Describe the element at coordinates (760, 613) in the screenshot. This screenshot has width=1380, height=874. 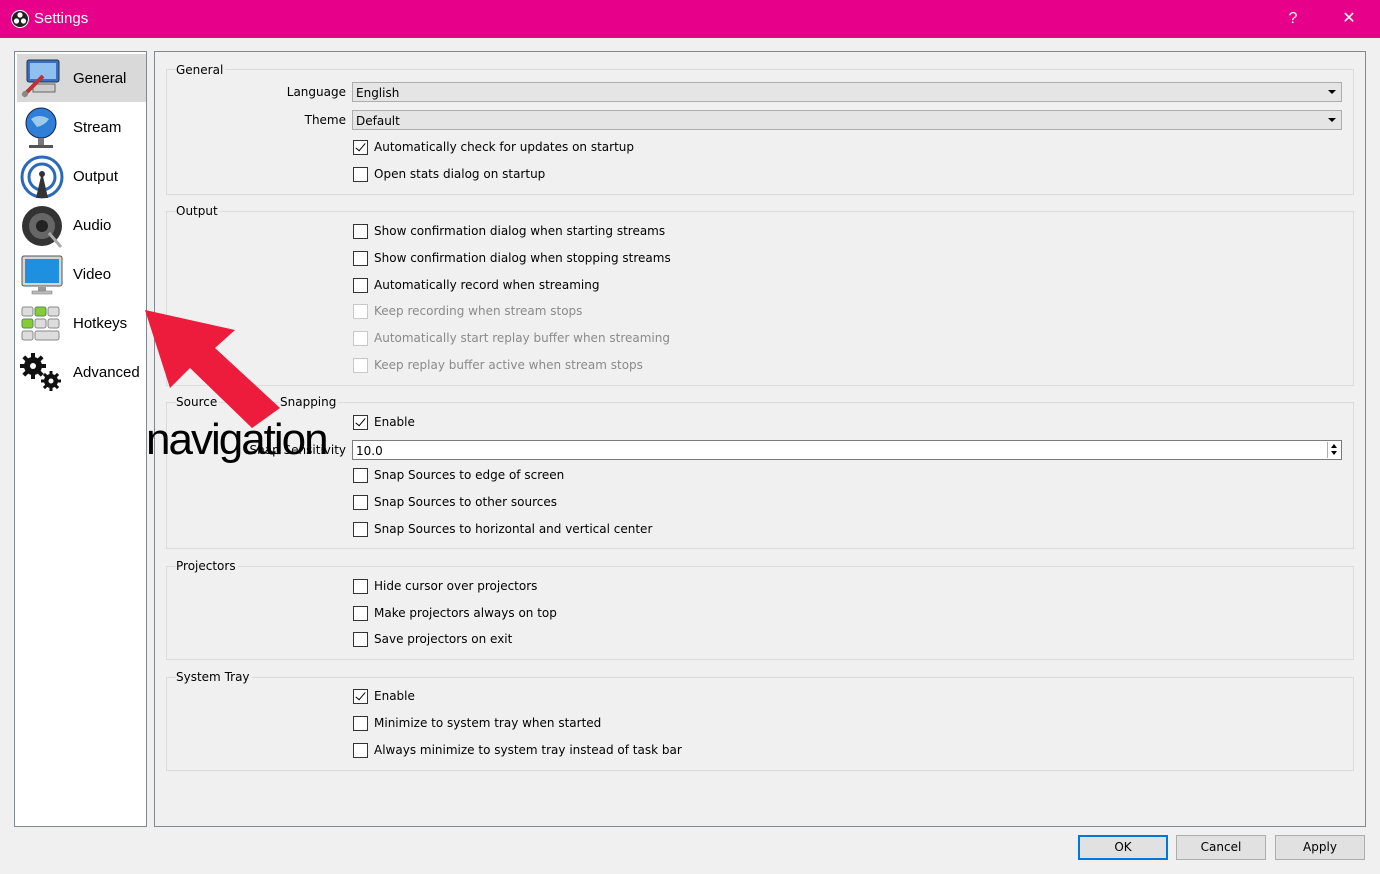
I see `projectors-group` at that location.